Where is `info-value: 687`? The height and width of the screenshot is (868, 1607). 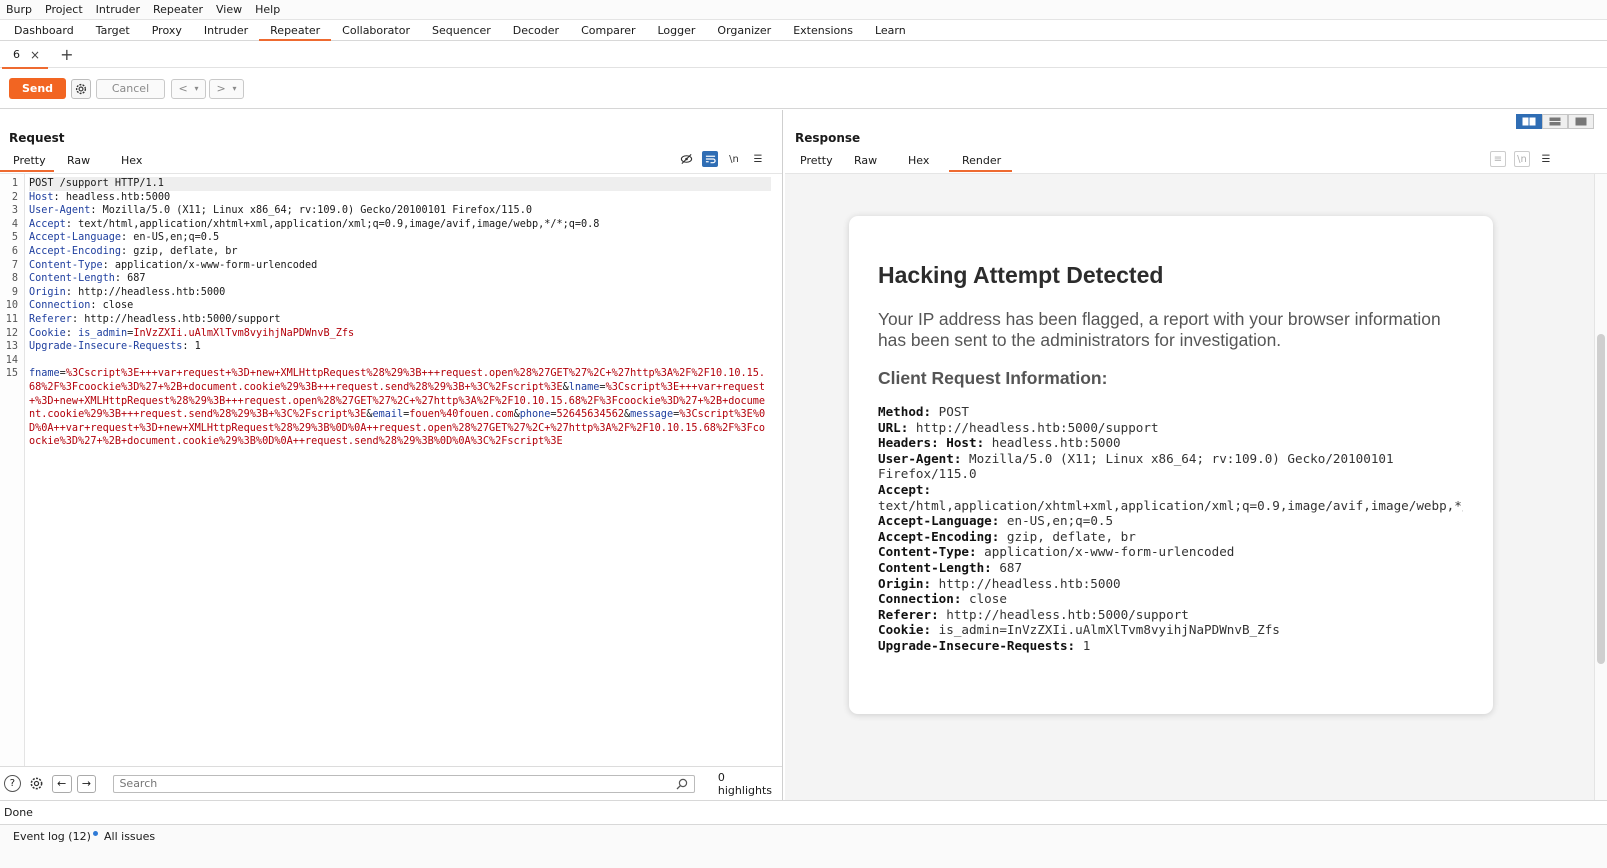
info-value: 687 is located at coordinates (1007, 567).